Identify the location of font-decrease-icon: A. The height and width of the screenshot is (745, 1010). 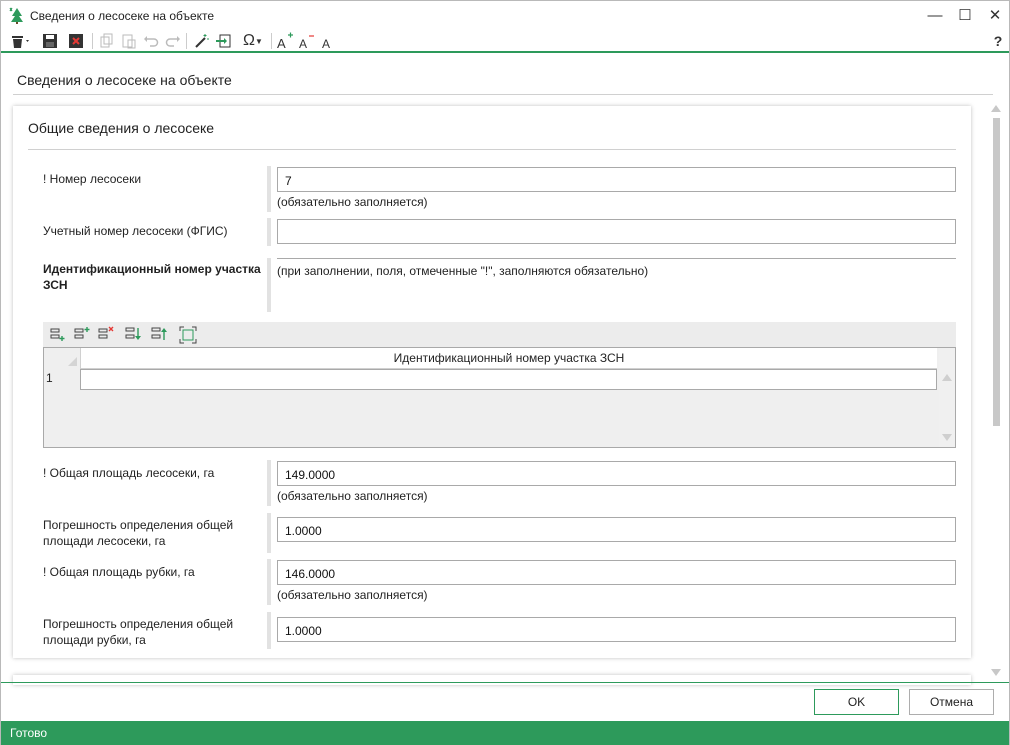
(306, 42).